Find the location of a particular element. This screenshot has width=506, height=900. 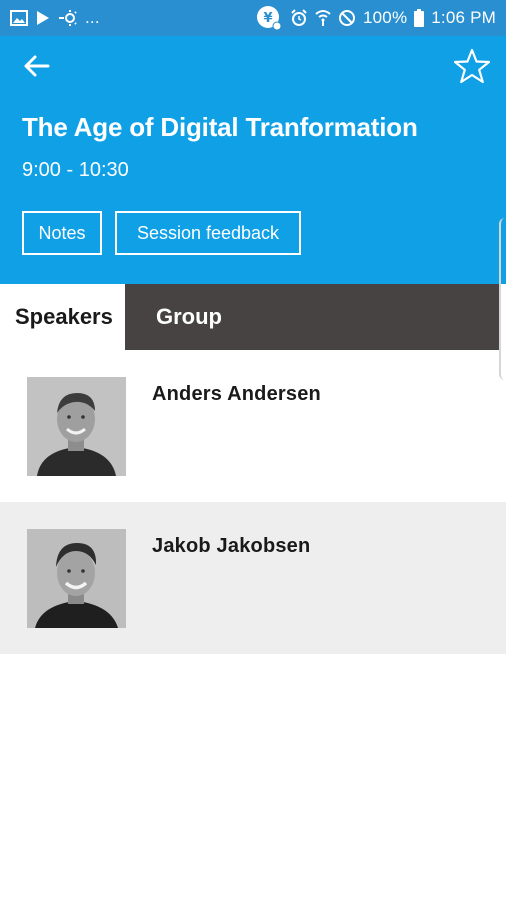

tab-group: Group is located at coordinates (312, 317).